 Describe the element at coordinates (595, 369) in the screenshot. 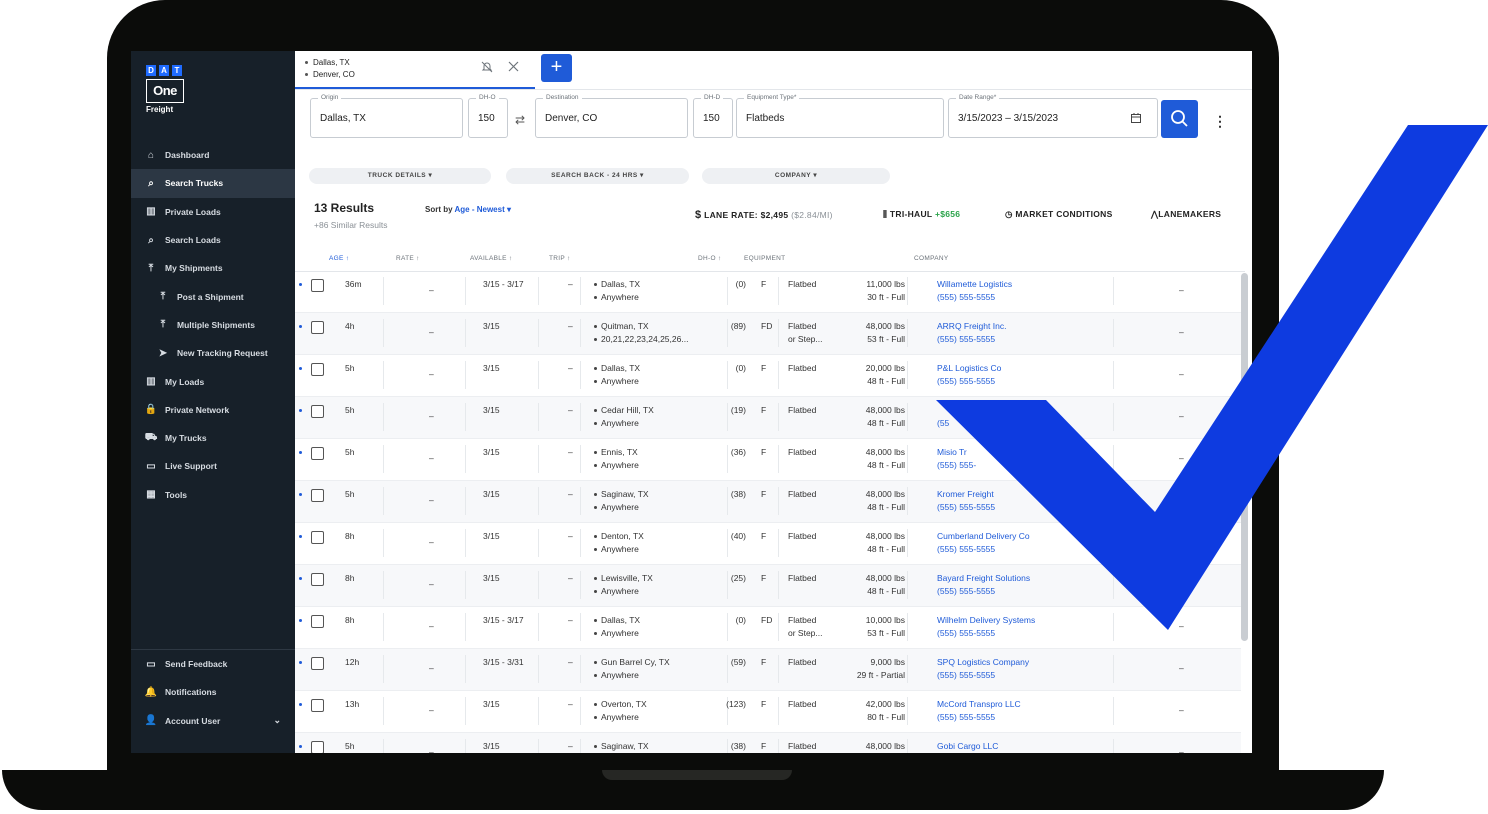

I see `origin-dot` at that location.